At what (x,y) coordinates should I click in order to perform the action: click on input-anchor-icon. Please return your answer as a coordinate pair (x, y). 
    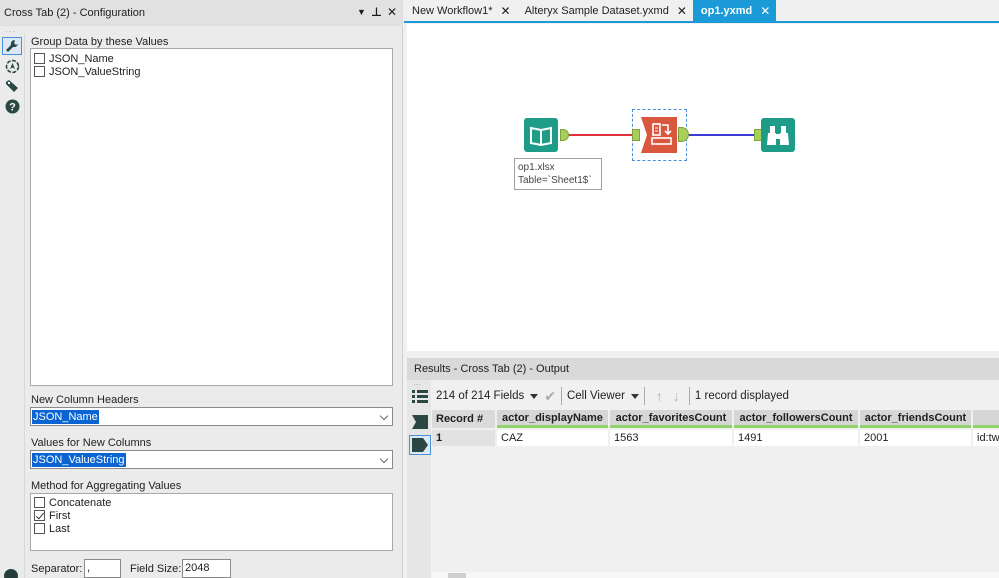
    Looking at the image, I should click on (420, 423).